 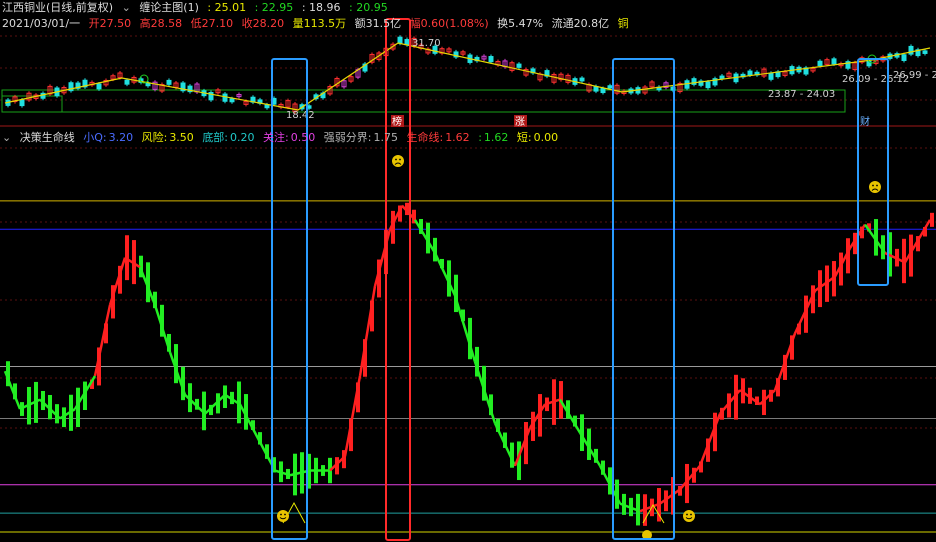 I want to click on signal-badge-text: 涨, so click(x=520, y=122).